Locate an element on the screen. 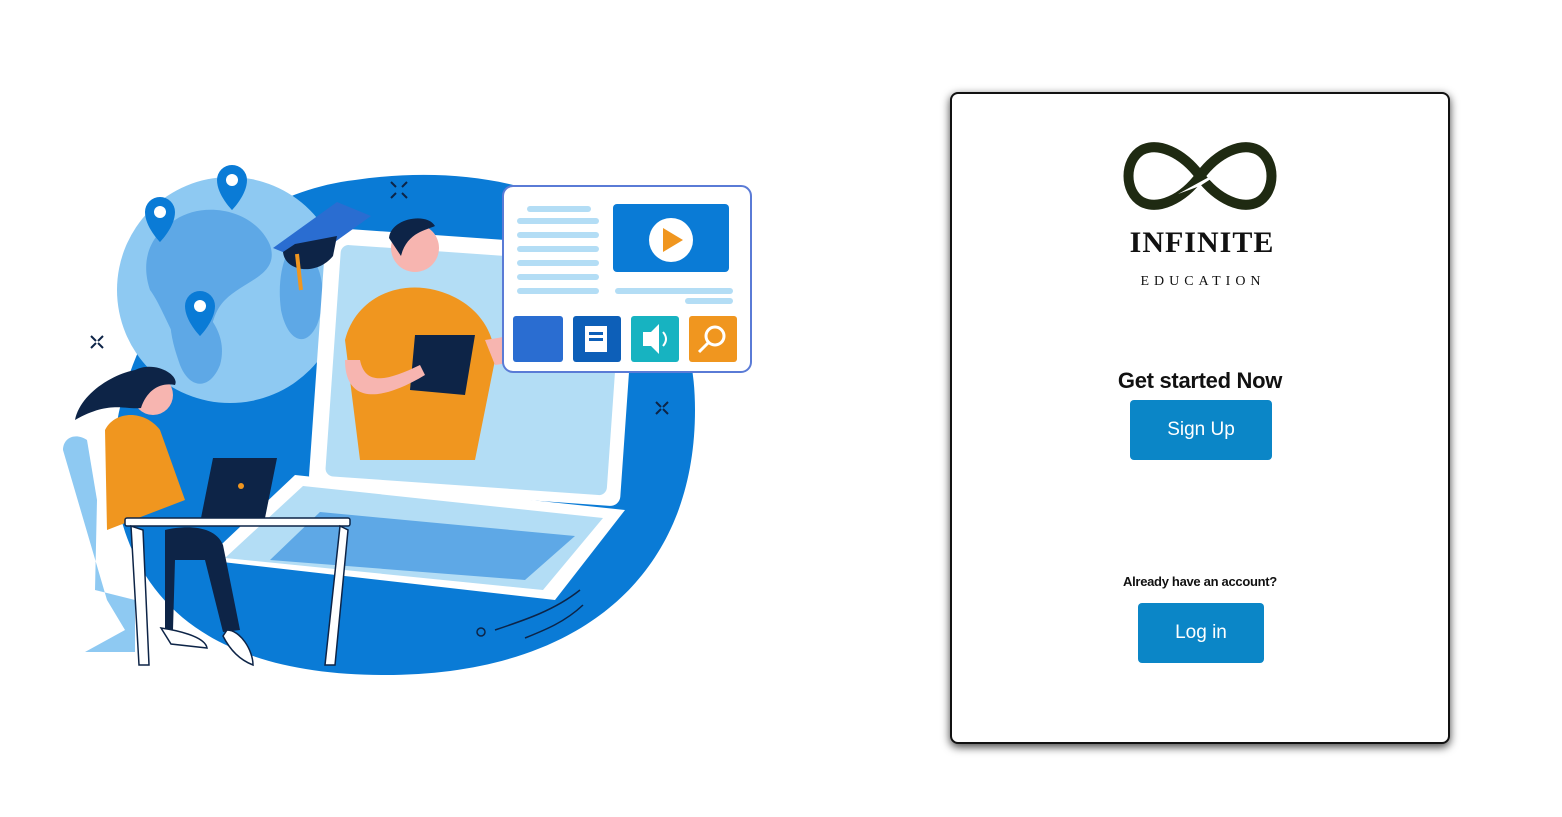 The height and width of the screenshot is (817, 1562). infinity-logo-icon is located at coordinates (1200, 176).